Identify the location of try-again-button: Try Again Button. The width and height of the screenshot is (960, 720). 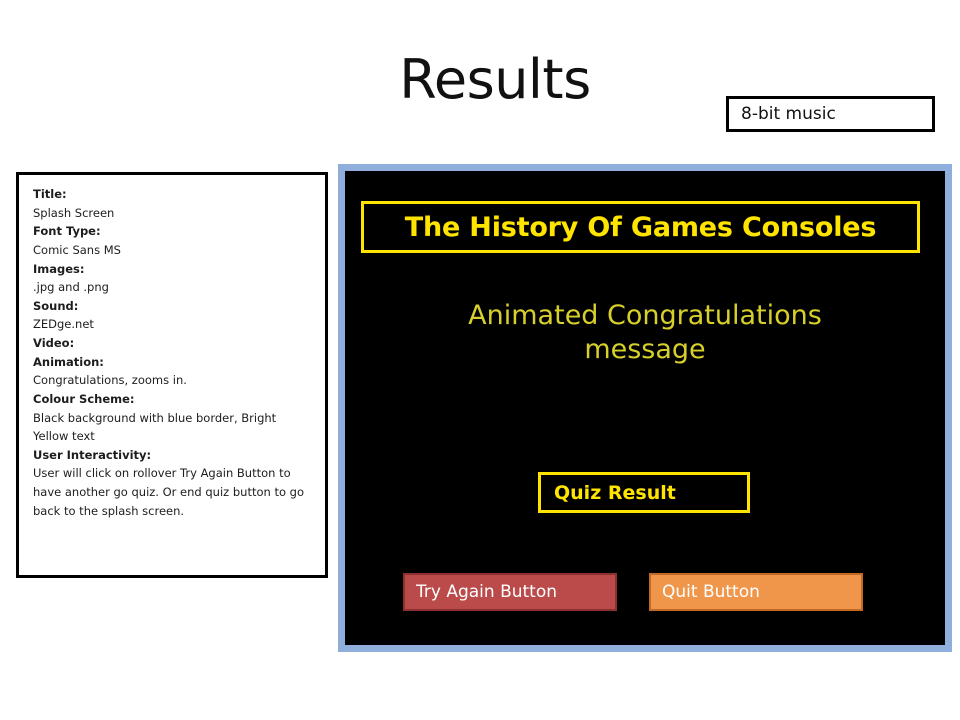
(510, 592).